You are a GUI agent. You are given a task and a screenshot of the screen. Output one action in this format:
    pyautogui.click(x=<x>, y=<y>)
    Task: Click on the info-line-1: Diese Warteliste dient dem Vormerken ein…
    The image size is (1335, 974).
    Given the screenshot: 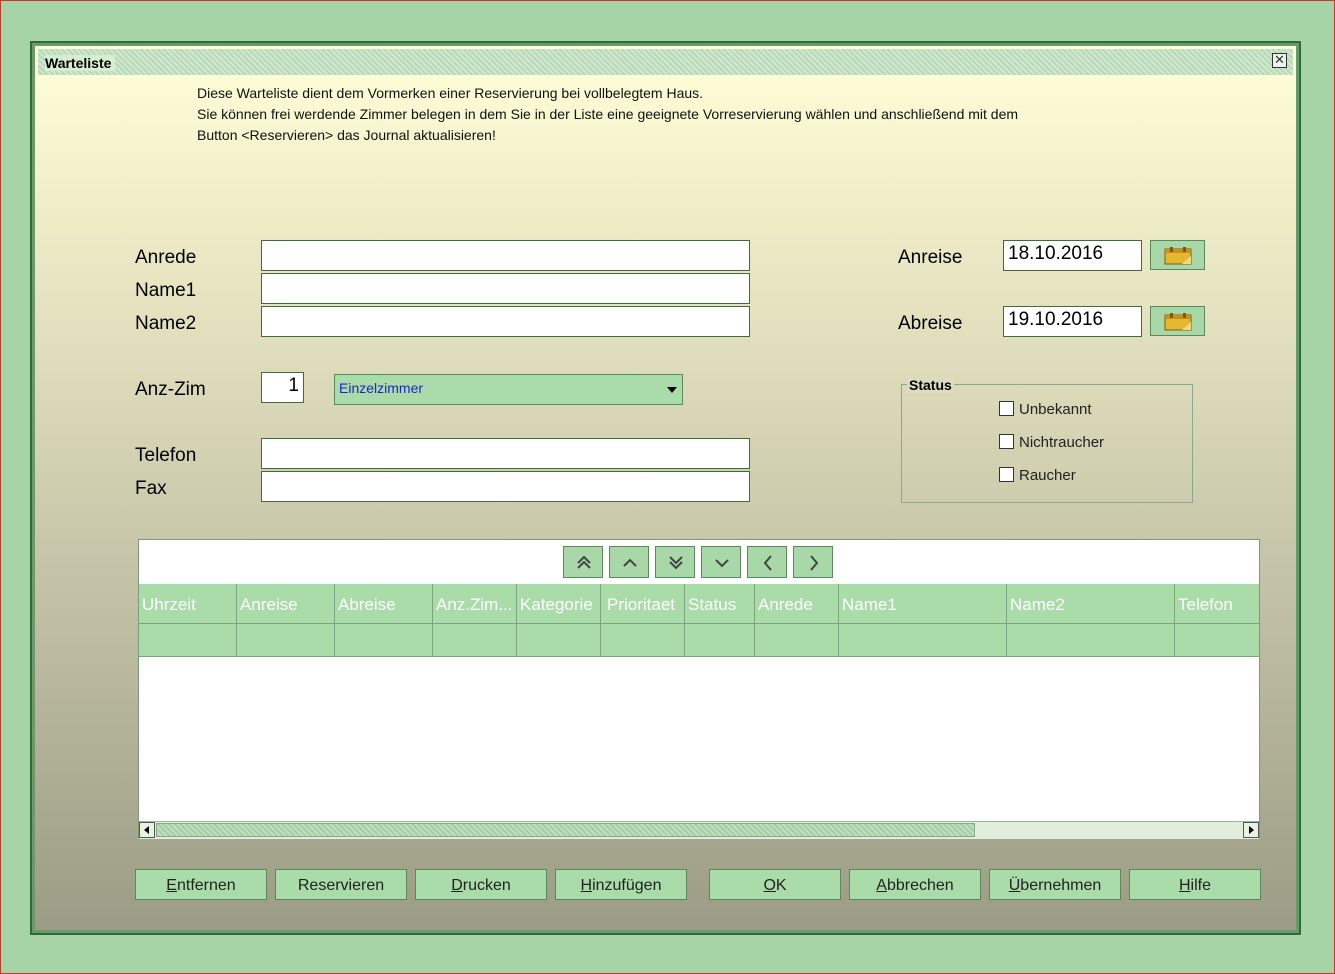 What is the action you would take?
    pyautogui.click(x=450, y=93)
    